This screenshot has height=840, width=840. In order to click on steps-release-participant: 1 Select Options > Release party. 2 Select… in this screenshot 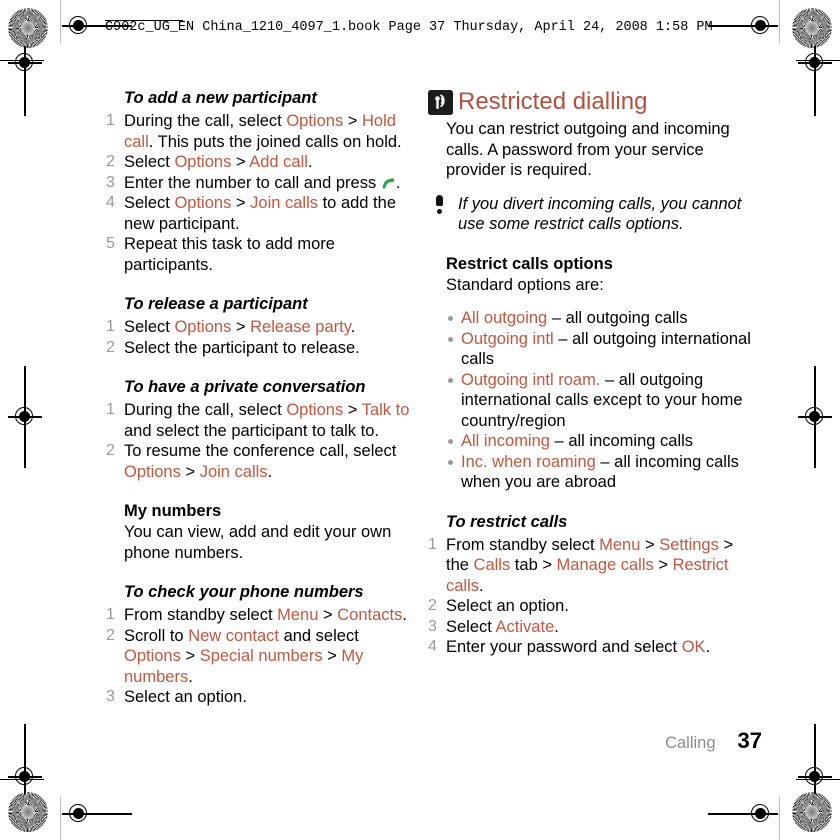, I will do `click(262, 337)`.